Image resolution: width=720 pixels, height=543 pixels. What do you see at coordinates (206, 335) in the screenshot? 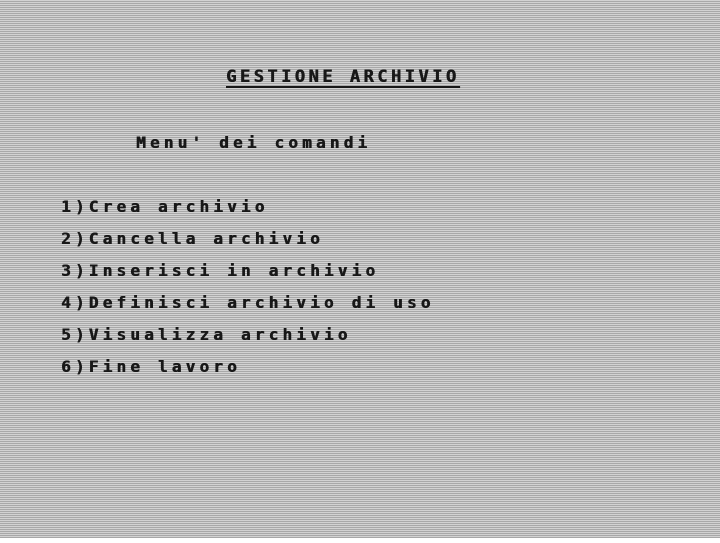
I see `menu-item-visualizza-archivio: 5)Visualizza archivio` at bounding box center [206, 335].